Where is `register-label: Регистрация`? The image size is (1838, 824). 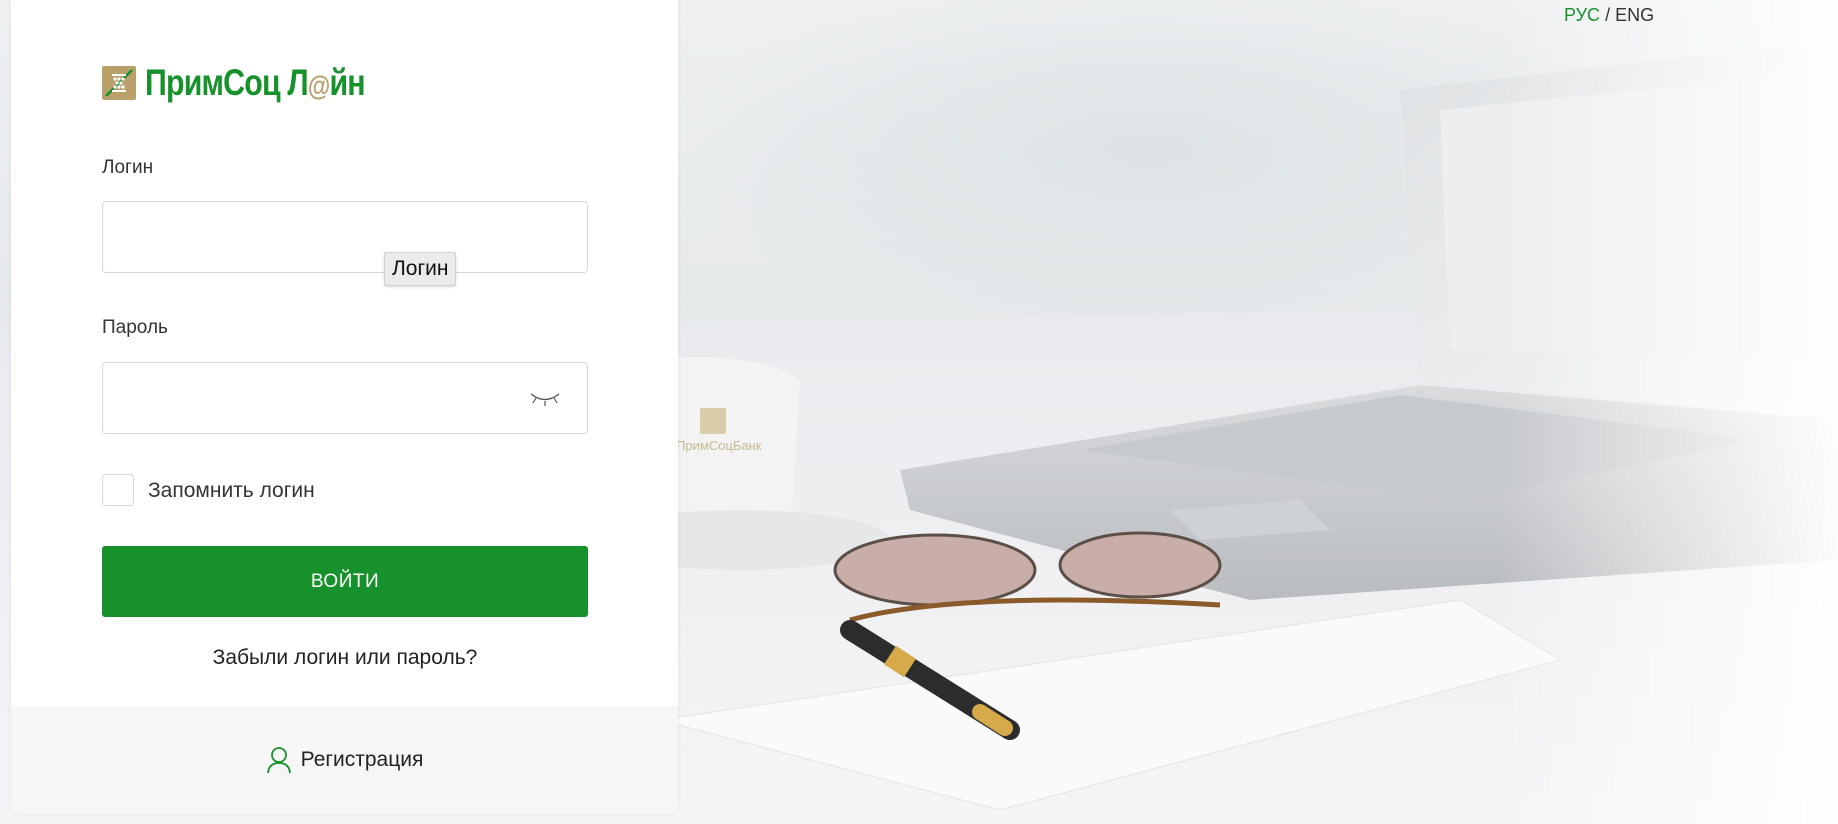 register-label: Регистрация is located at coordinates (362, 760).